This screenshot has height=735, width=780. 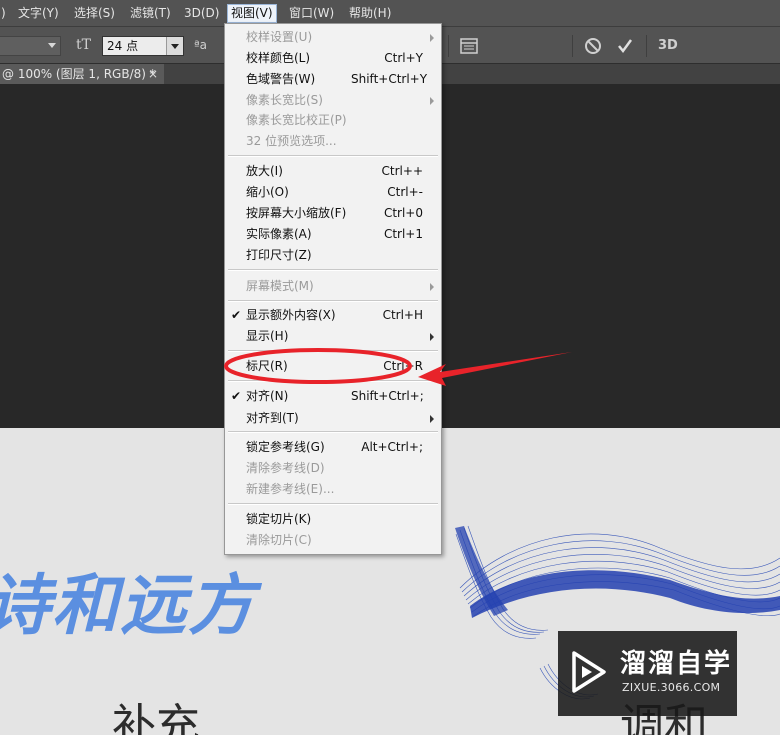 I want to click on font-size-dropdown-button, so click(x=174, y=46).